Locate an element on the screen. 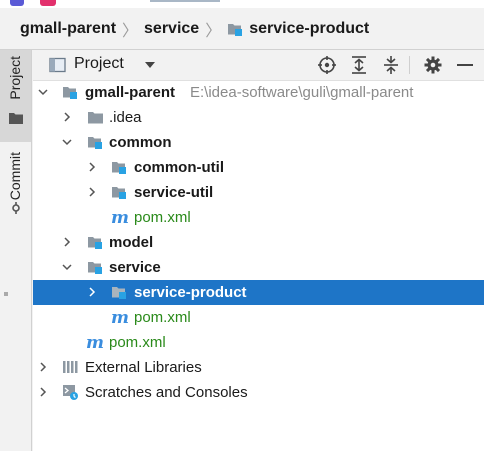 This screenshot has width=484, height=451. tree-row-service: service is located at coordinates (258, 267).